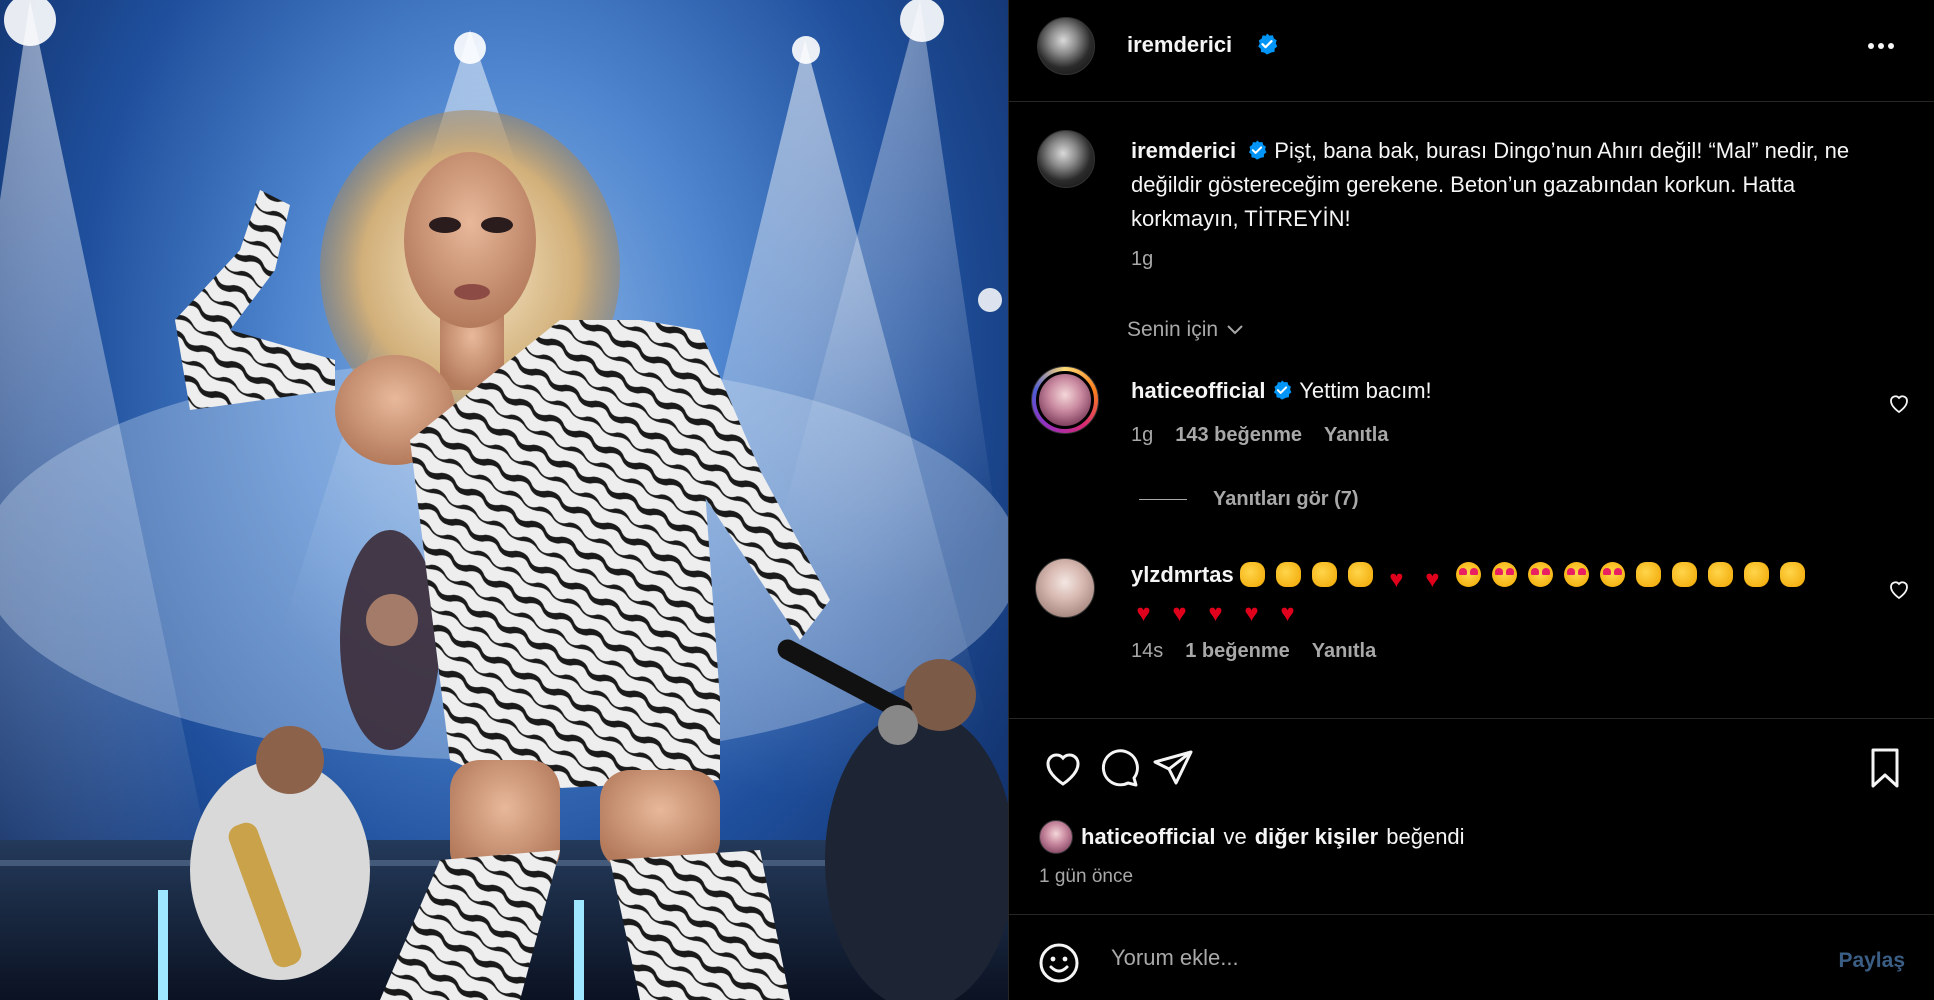 Image resolution: width=1934 pixels, height=1000 pixels. Describe the element at coordinates (1183, 150) in the screenshot. I see `caption-author-username: iremderici` at that location.